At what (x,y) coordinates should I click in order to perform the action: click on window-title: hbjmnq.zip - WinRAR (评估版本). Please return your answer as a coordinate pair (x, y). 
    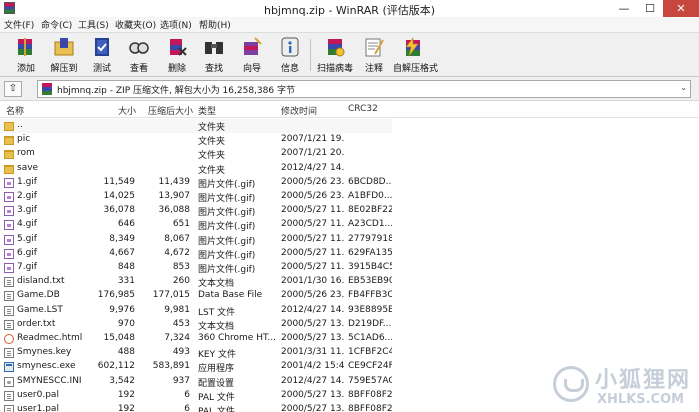
    Looking at the image, I should click on (349, 10).